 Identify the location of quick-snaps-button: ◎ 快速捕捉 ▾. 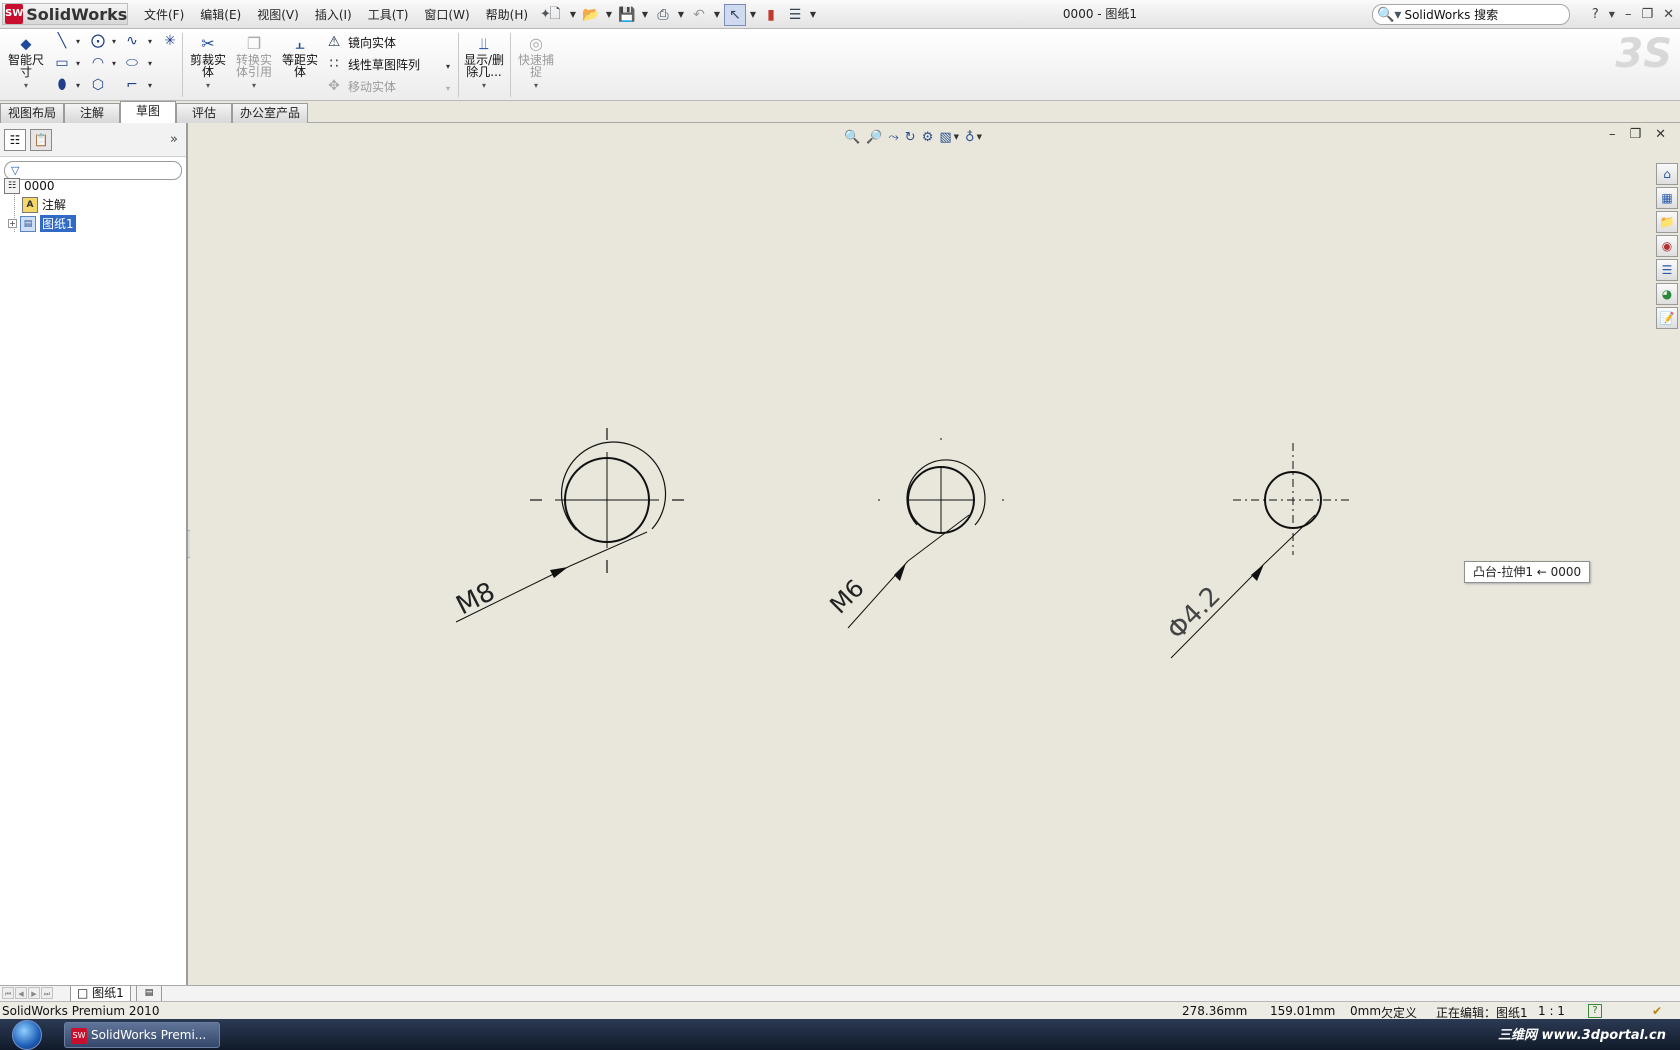
(536, 63).